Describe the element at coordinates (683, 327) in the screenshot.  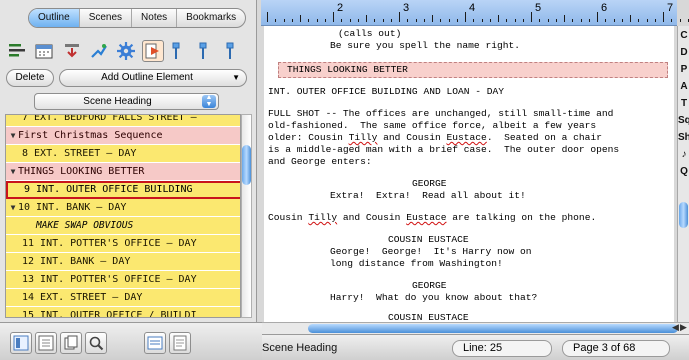
I see `scroll-right-icon: ▶` at that location.